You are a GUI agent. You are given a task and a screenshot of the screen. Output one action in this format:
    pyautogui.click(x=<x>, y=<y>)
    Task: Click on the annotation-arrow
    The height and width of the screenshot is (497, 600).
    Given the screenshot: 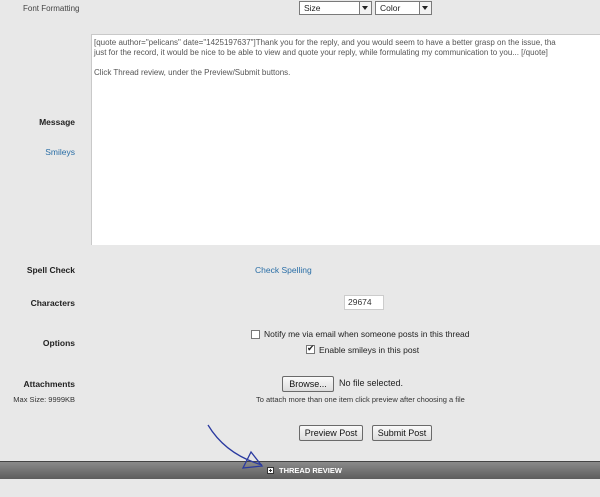 What is the action you would take?
    pyautogui.click(x=235, y=446)
    